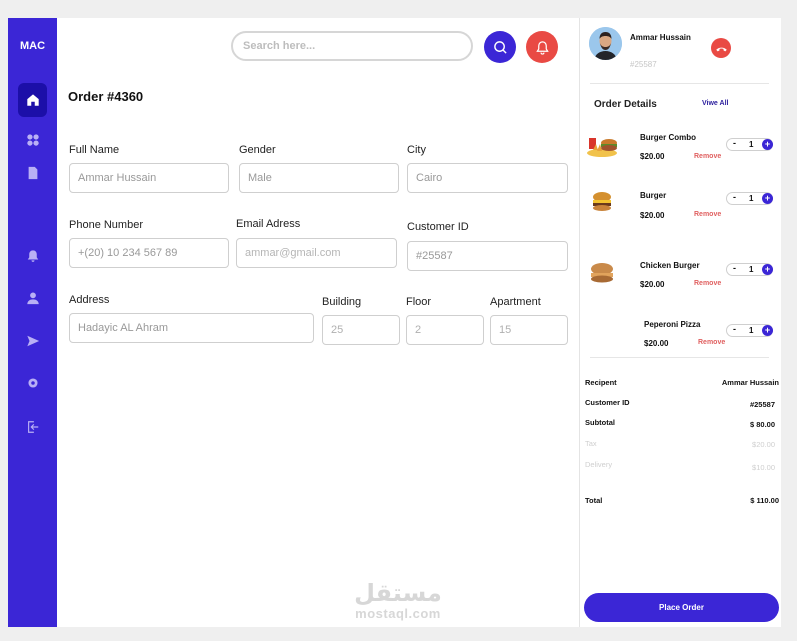  I want to click on city-label: City, so click(416, 150).